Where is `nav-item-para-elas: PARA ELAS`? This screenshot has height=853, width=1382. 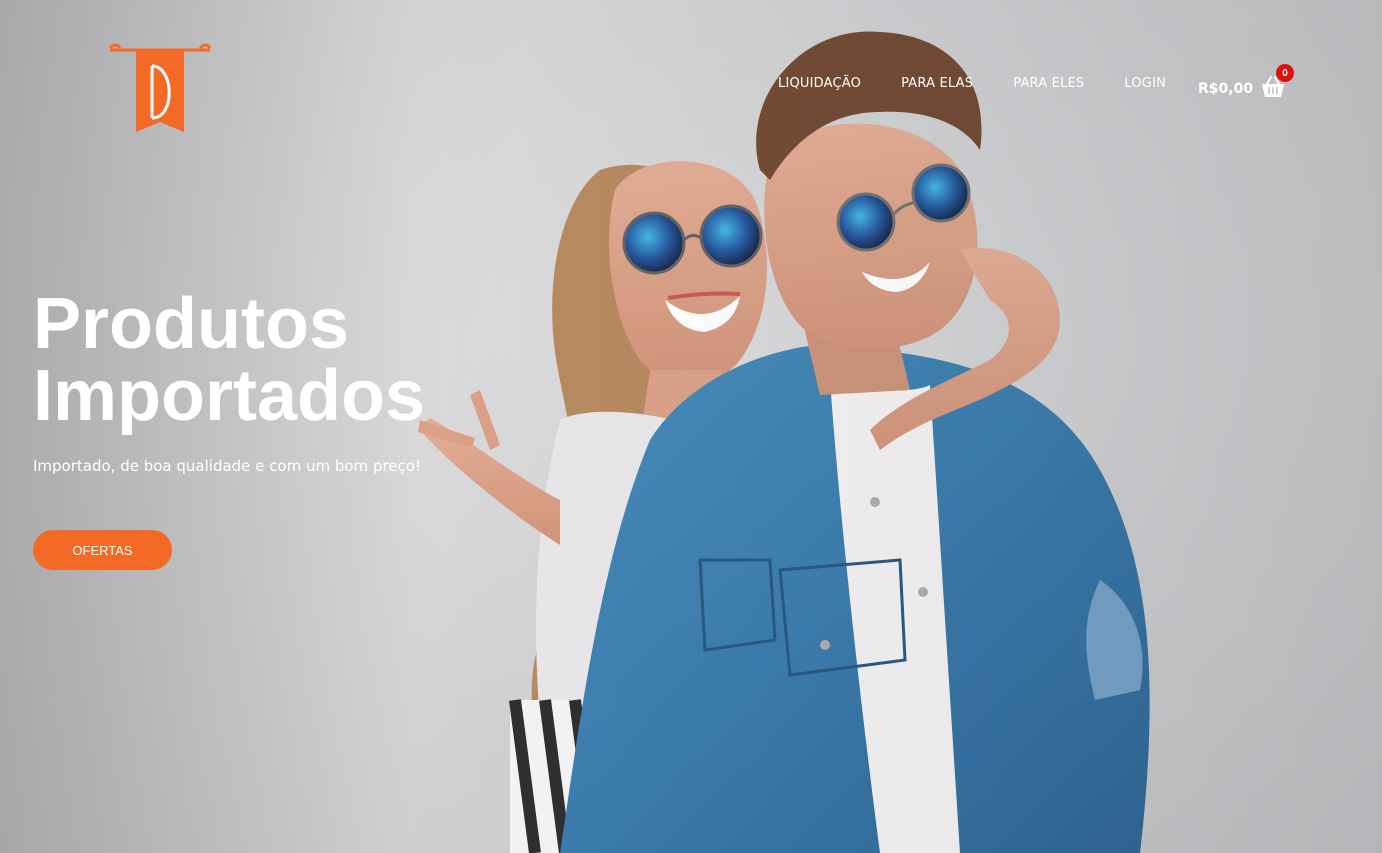 nav-item-para-elas: PARA ELAS is located at coordinates (937, 83).